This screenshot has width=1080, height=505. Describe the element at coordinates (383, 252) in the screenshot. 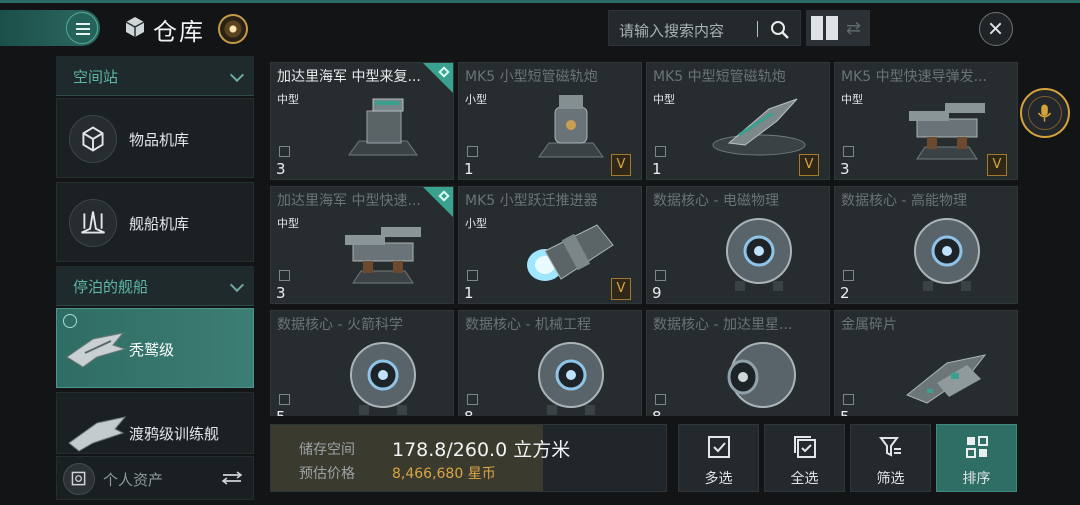

I see `launcher-image` at that location.